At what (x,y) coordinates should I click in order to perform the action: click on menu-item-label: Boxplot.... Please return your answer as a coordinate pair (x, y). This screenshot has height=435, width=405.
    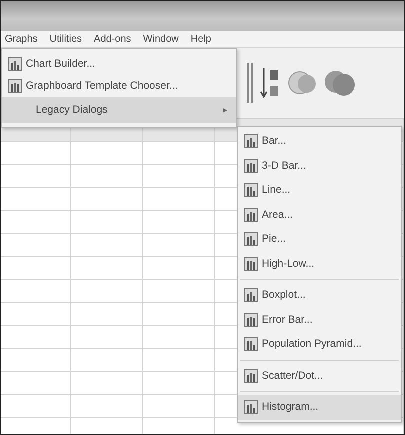
    Looking at the image, I should click on (284, 295).